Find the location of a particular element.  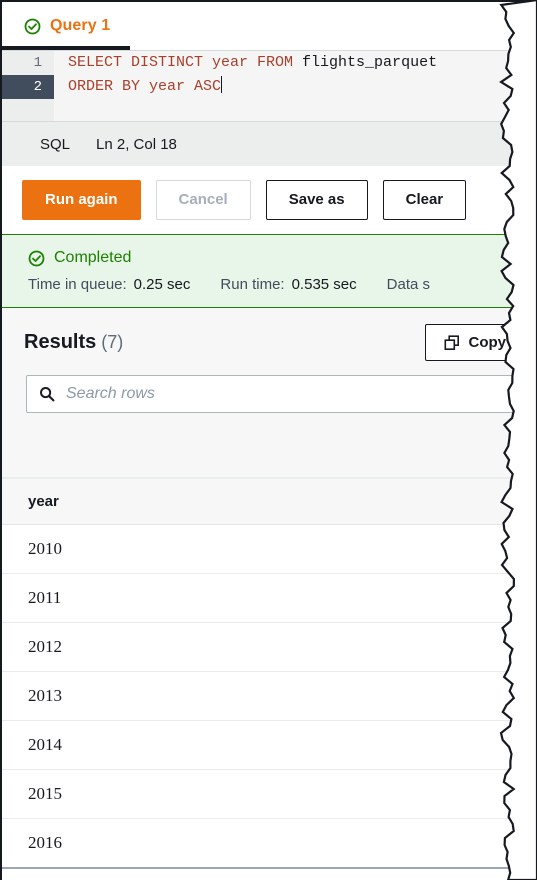

editor-cursor-position: Ln 2, Col 18 is located at coordinates (136, 144).